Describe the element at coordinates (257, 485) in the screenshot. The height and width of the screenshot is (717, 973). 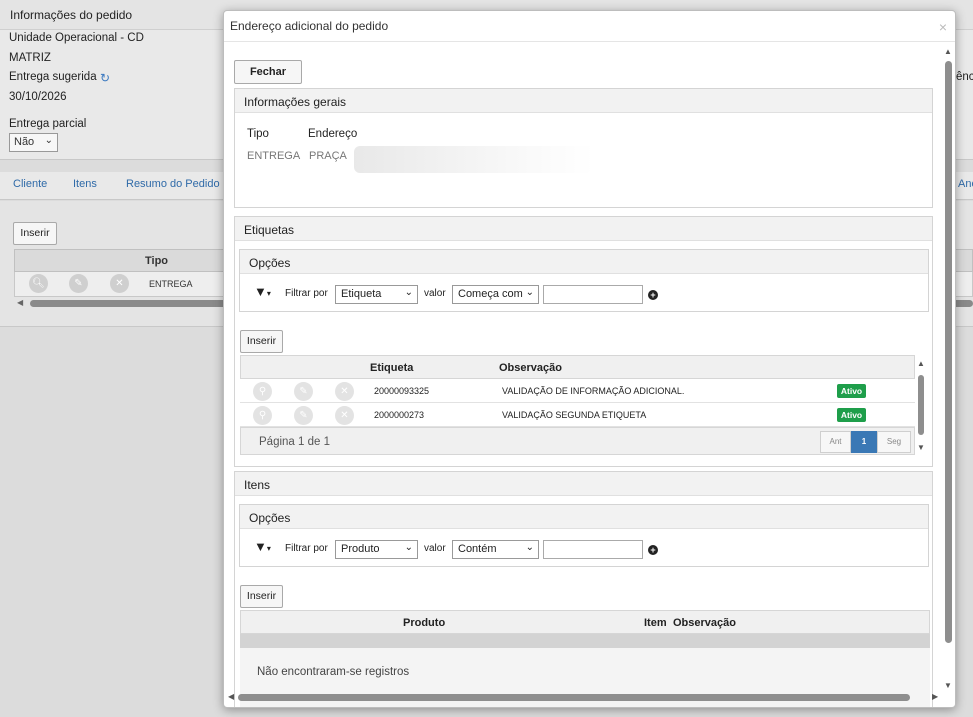
I see `items-title: Itens` at that location.